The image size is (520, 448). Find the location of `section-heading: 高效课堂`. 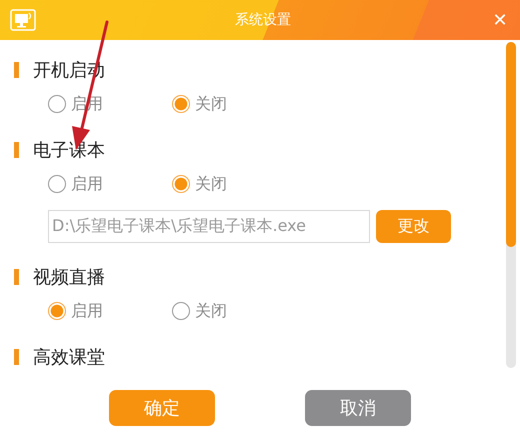

section-heading: 高效课堂 is located at coordinates (69, 357).